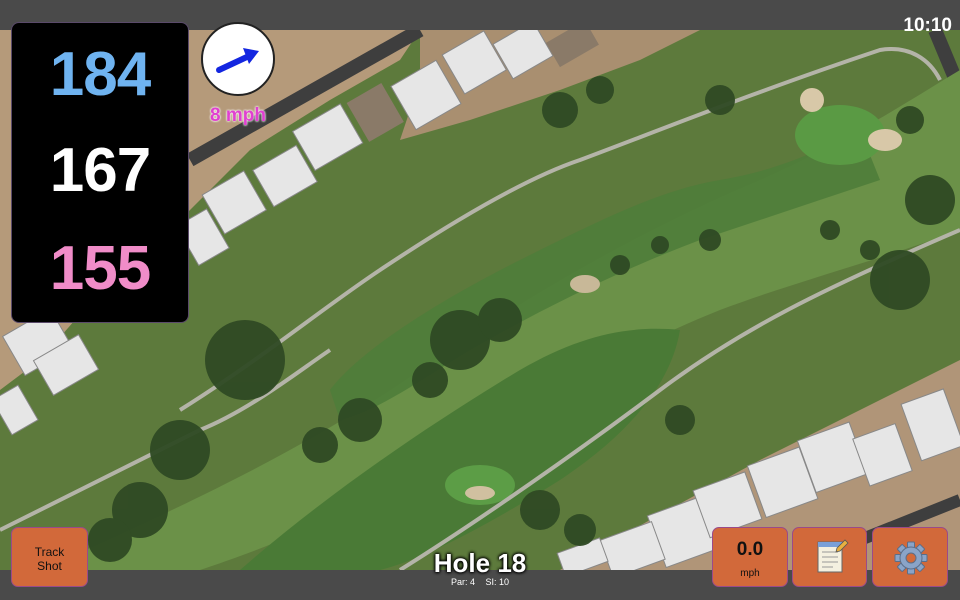  What do you see at coordinates (100, 74) in the screenshot?
I see `back-of-green-distance: 184` at bounding box center [100, 74].